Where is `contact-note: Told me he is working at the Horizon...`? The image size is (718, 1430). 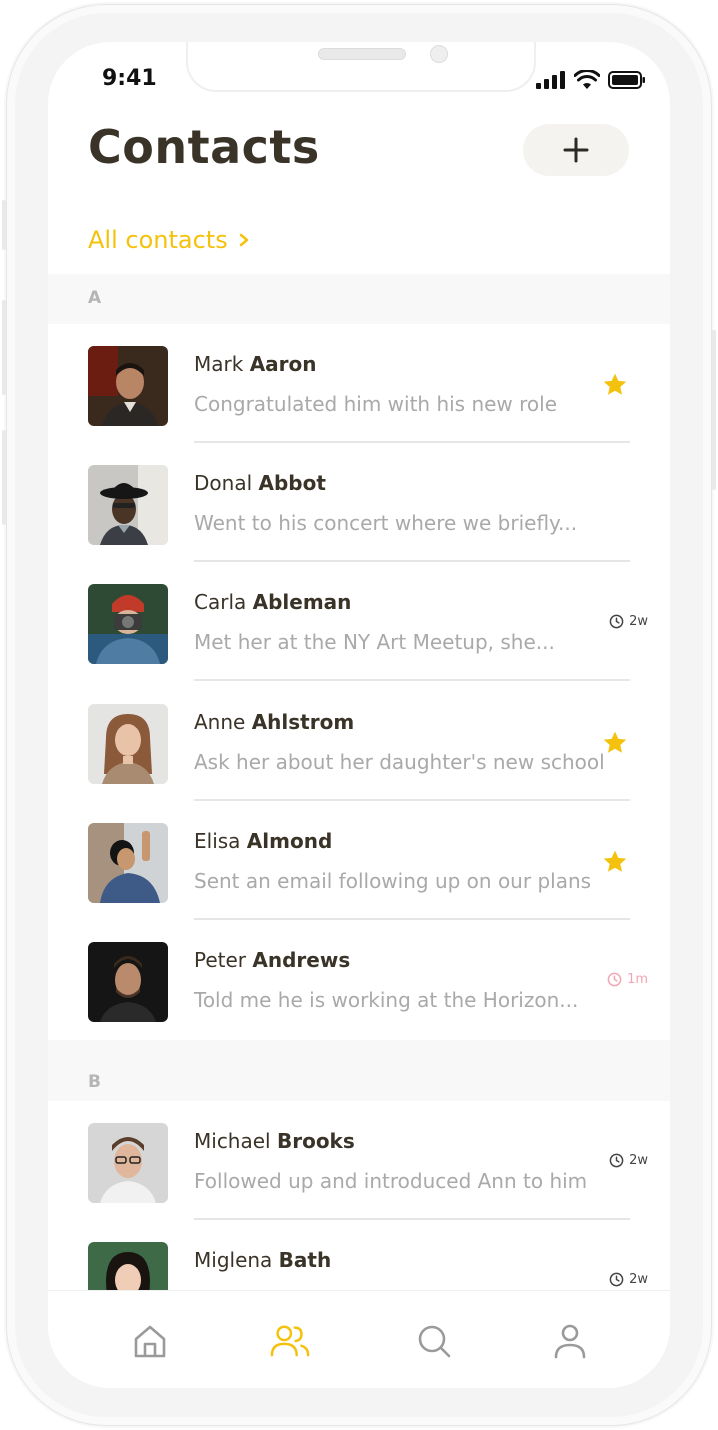
contact-note: Told me he is working at the Horizon... is located at coordinates (386, 1000).